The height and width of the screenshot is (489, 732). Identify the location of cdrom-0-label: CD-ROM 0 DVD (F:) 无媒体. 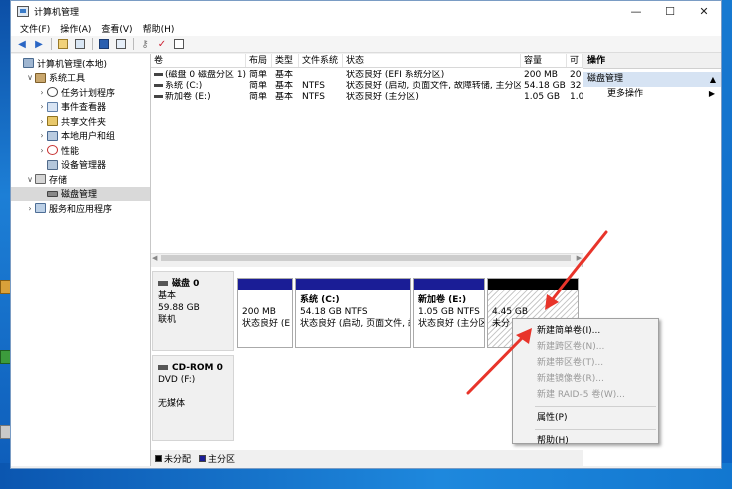
(193, 398).